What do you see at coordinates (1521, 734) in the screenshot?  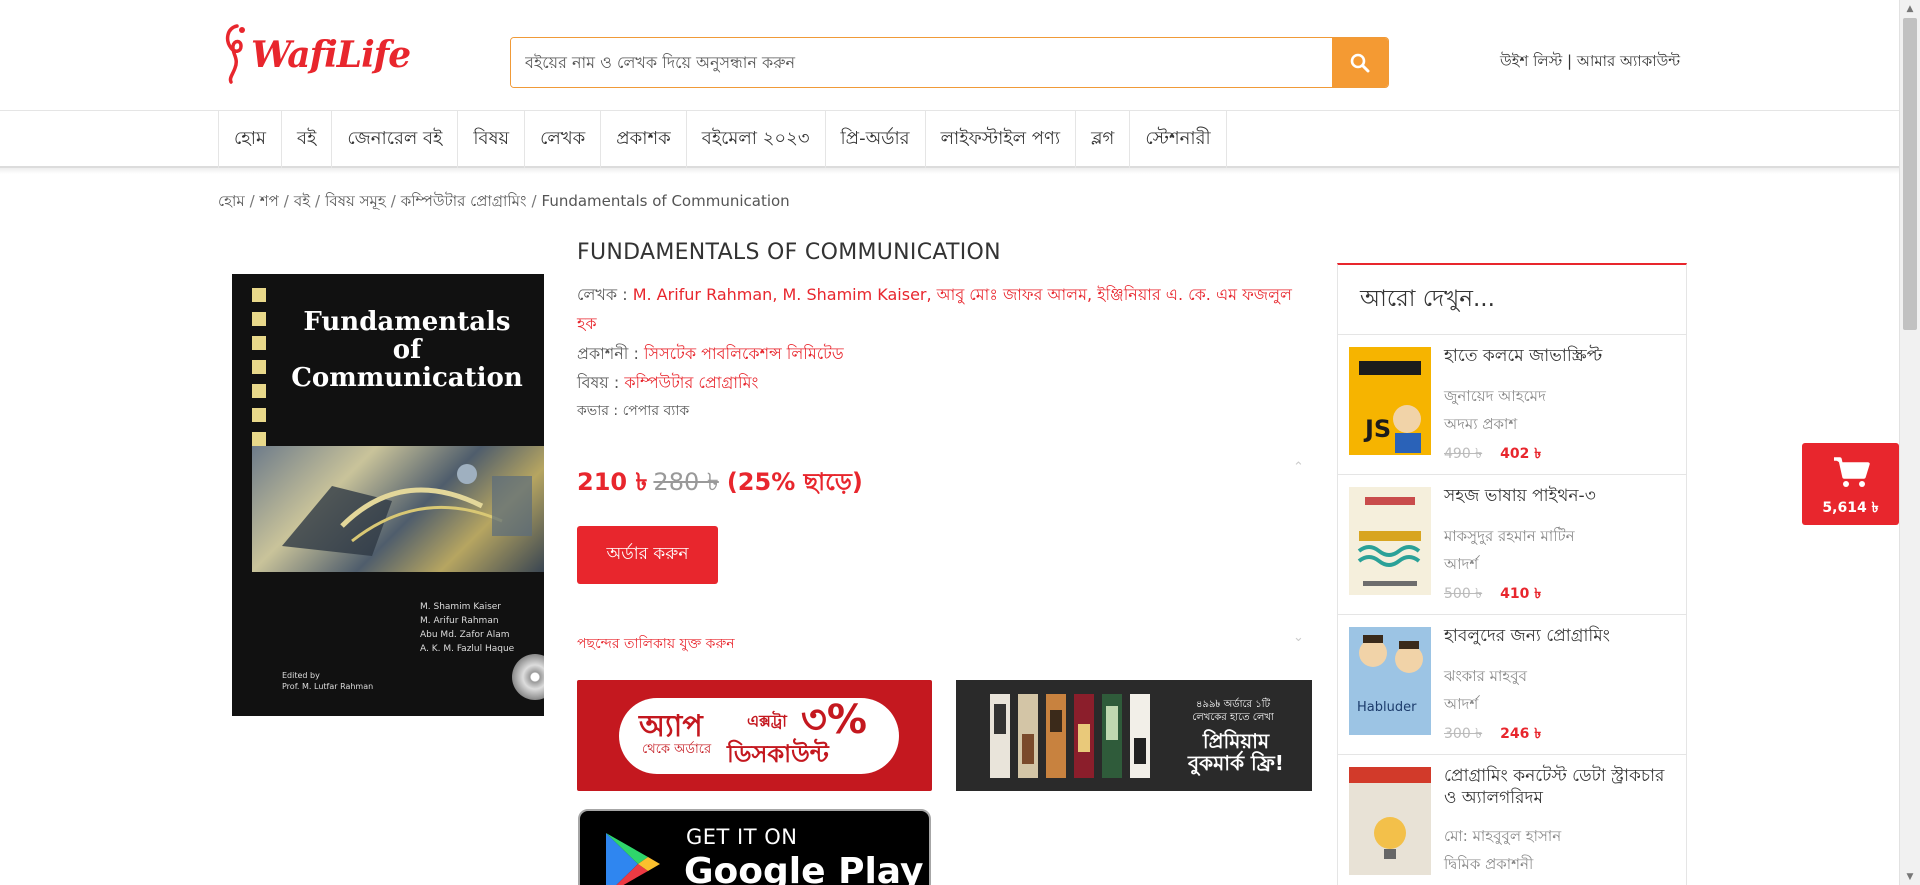 I see `related-book-new-price: 246 ৳` at bounding box center [1521, 734].